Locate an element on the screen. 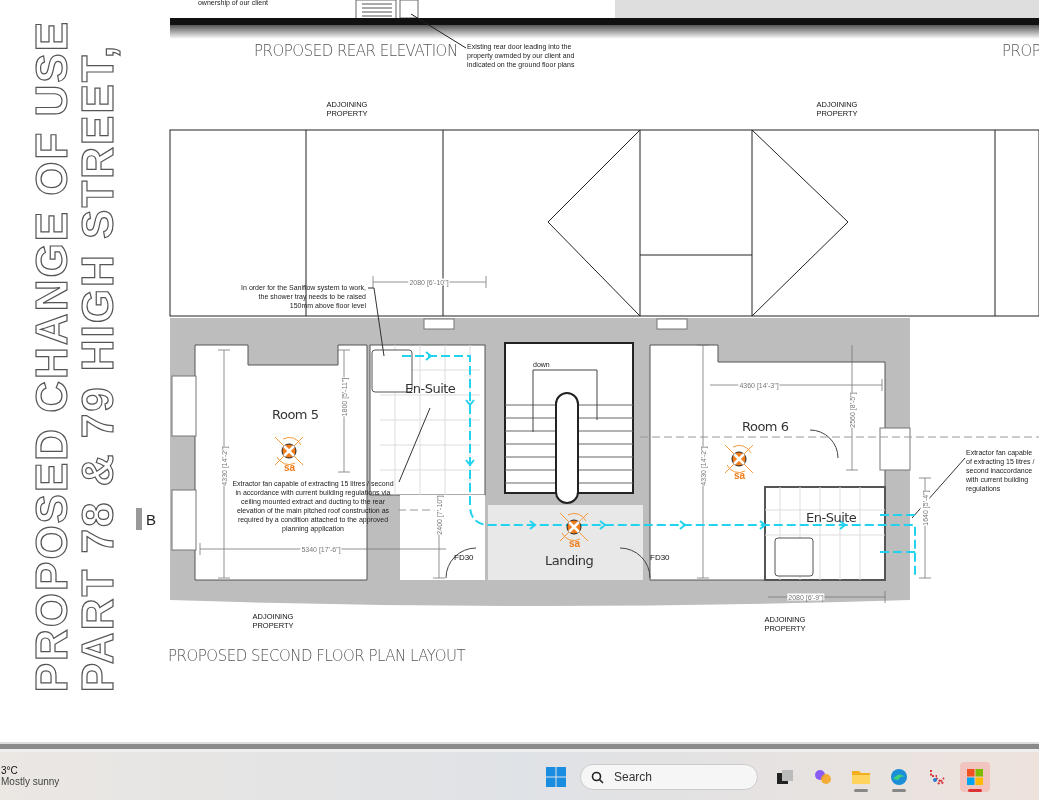 The height and width of the screenshot is (800, 1039). drawing-title: PROPOSED CHANGE OF USE is located at coordinates (52, 355).